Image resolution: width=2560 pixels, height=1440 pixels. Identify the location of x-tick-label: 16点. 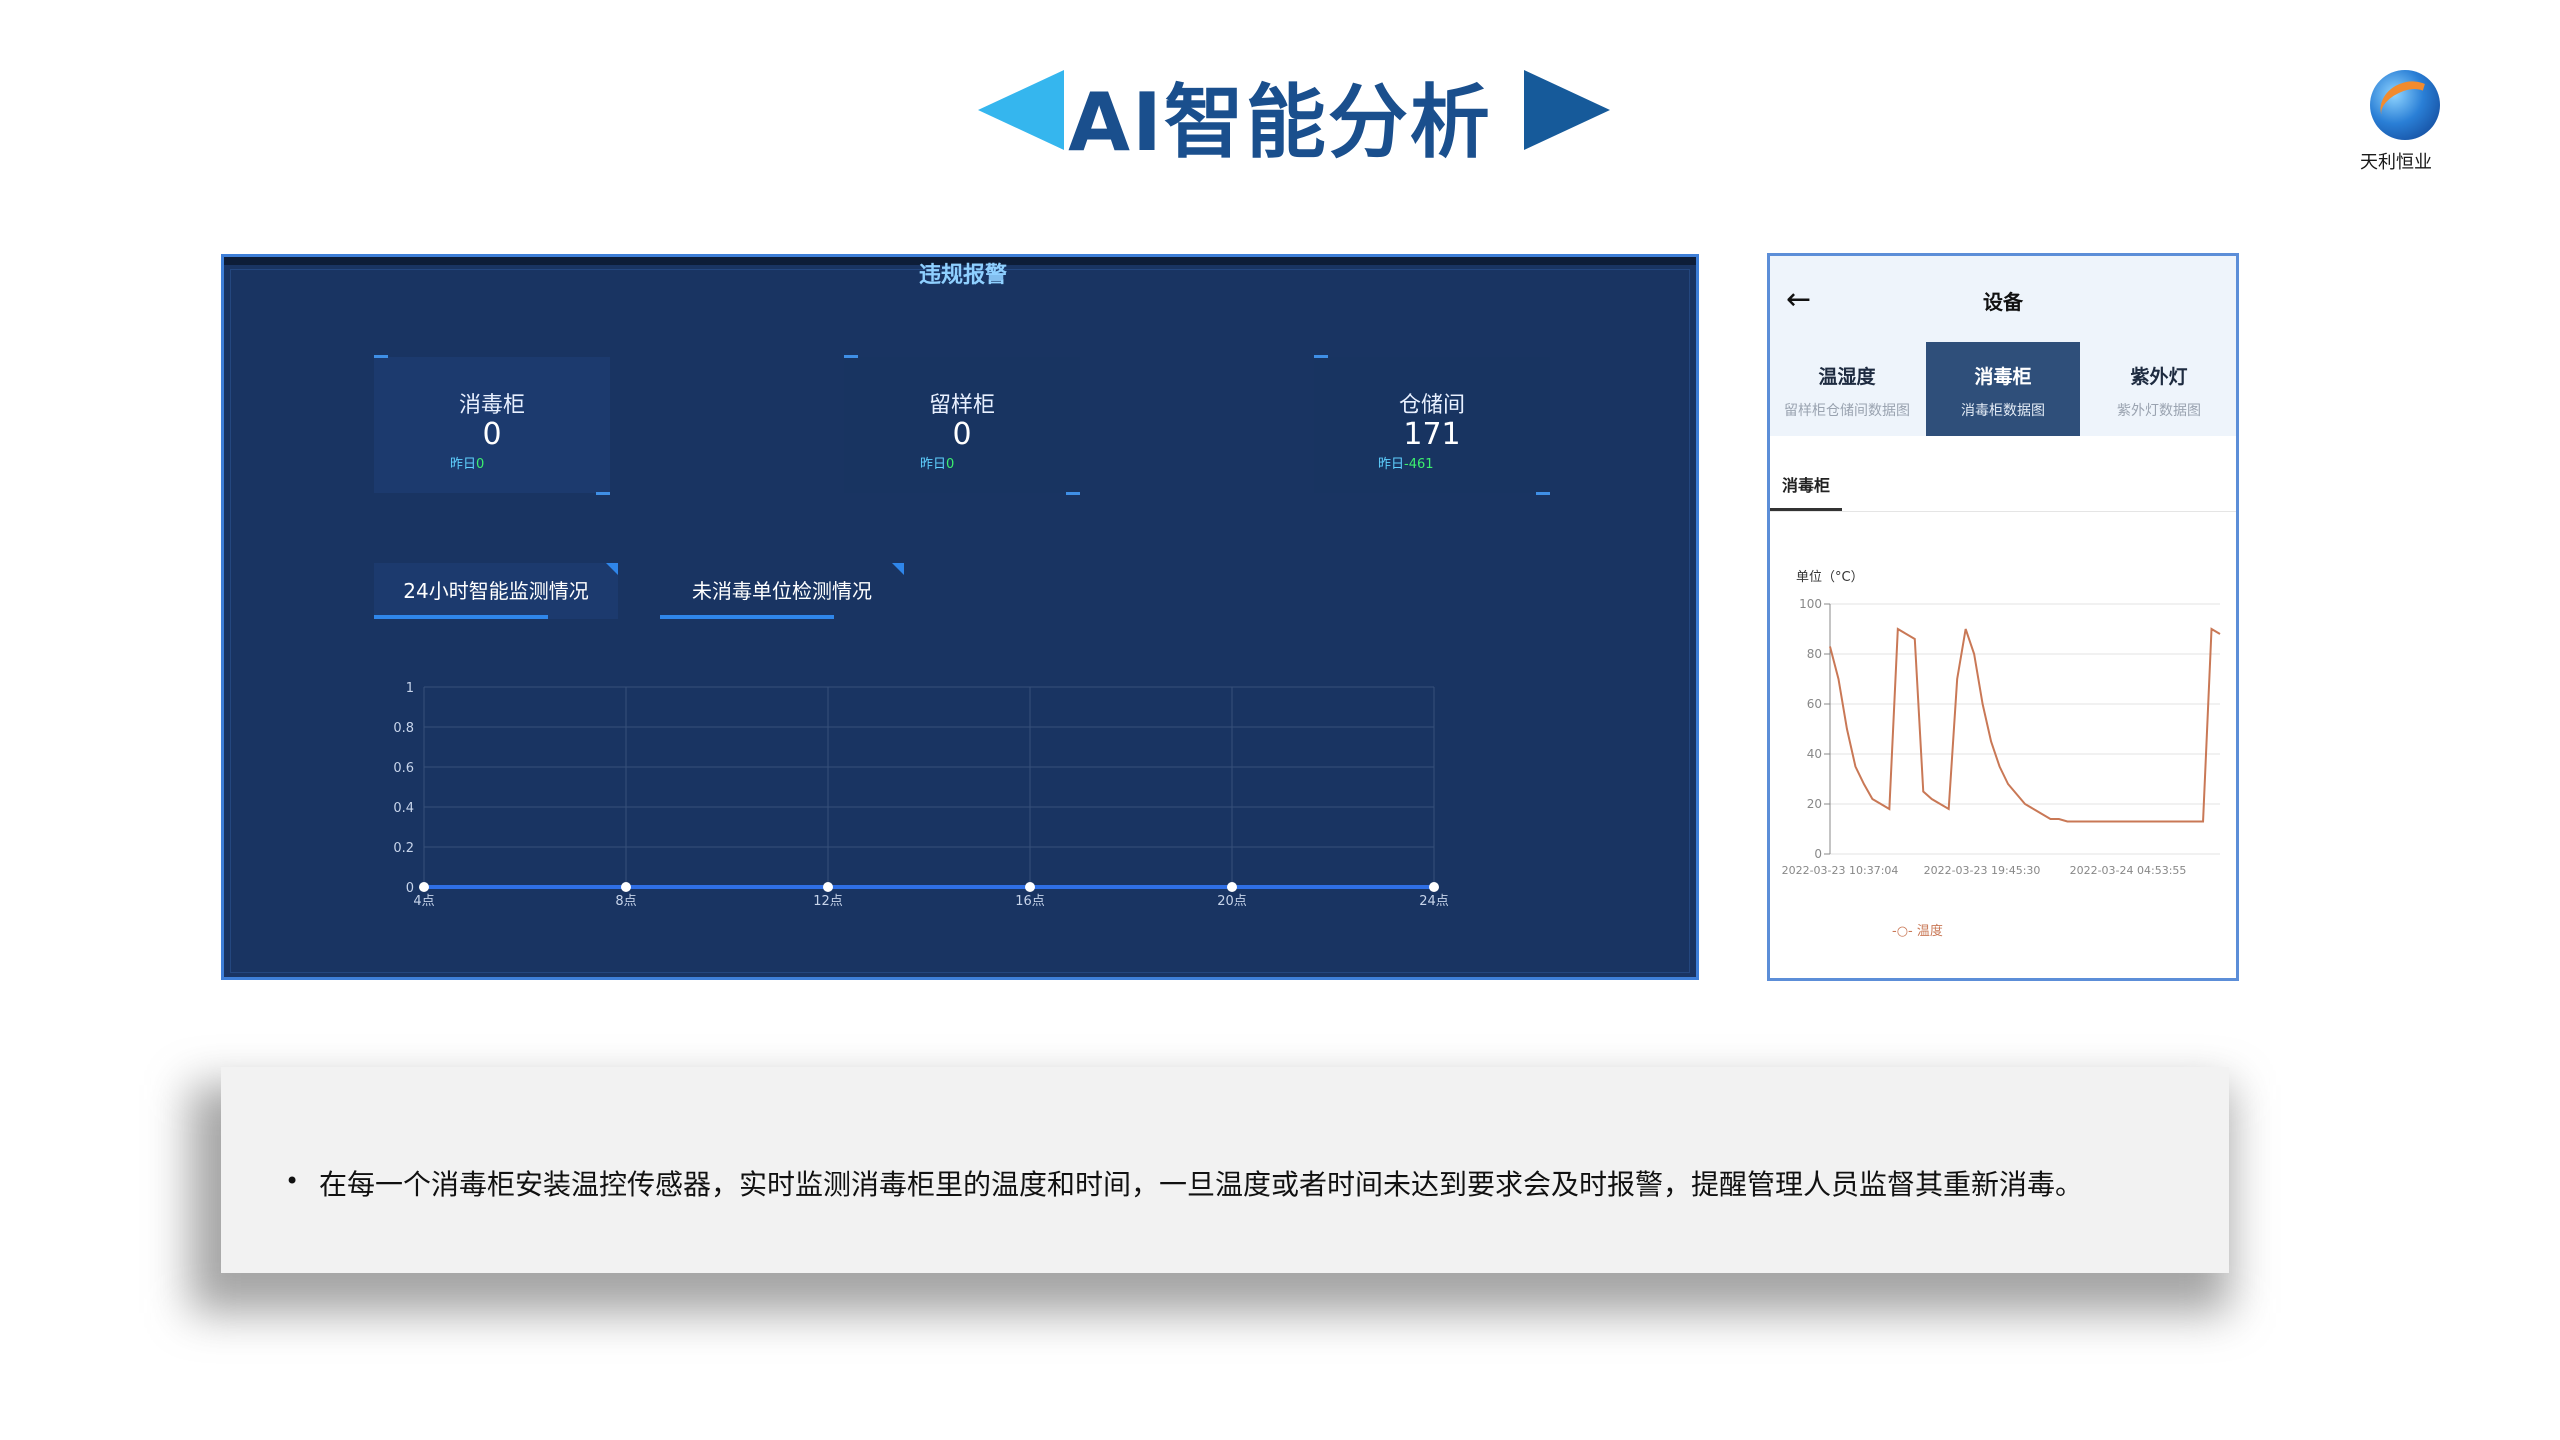
(1030, 901).